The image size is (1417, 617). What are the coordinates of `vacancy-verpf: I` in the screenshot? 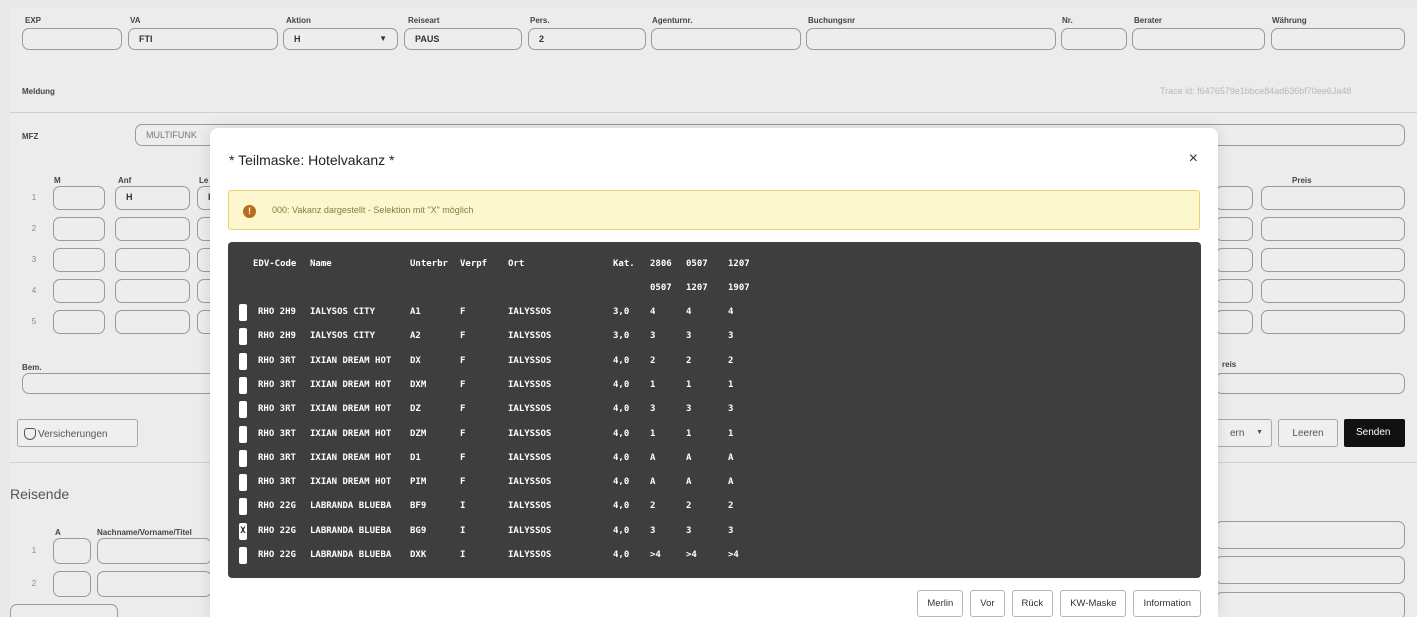 It's located at (463, 555).